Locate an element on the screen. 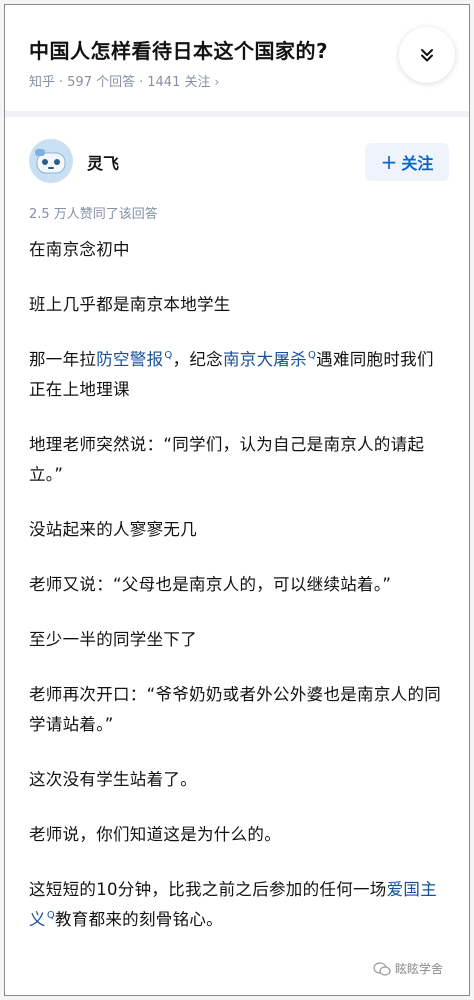 This screenshot has height=1000, width=474. author-avatar is located at coordinates (51, 161).